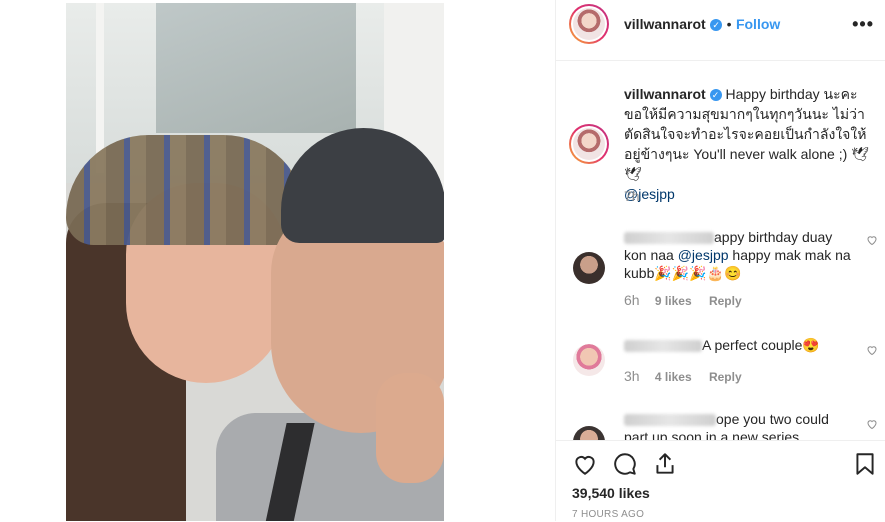 This screenshot has height=522, width=885. I want to click on comment-icon, so click(625, 464).